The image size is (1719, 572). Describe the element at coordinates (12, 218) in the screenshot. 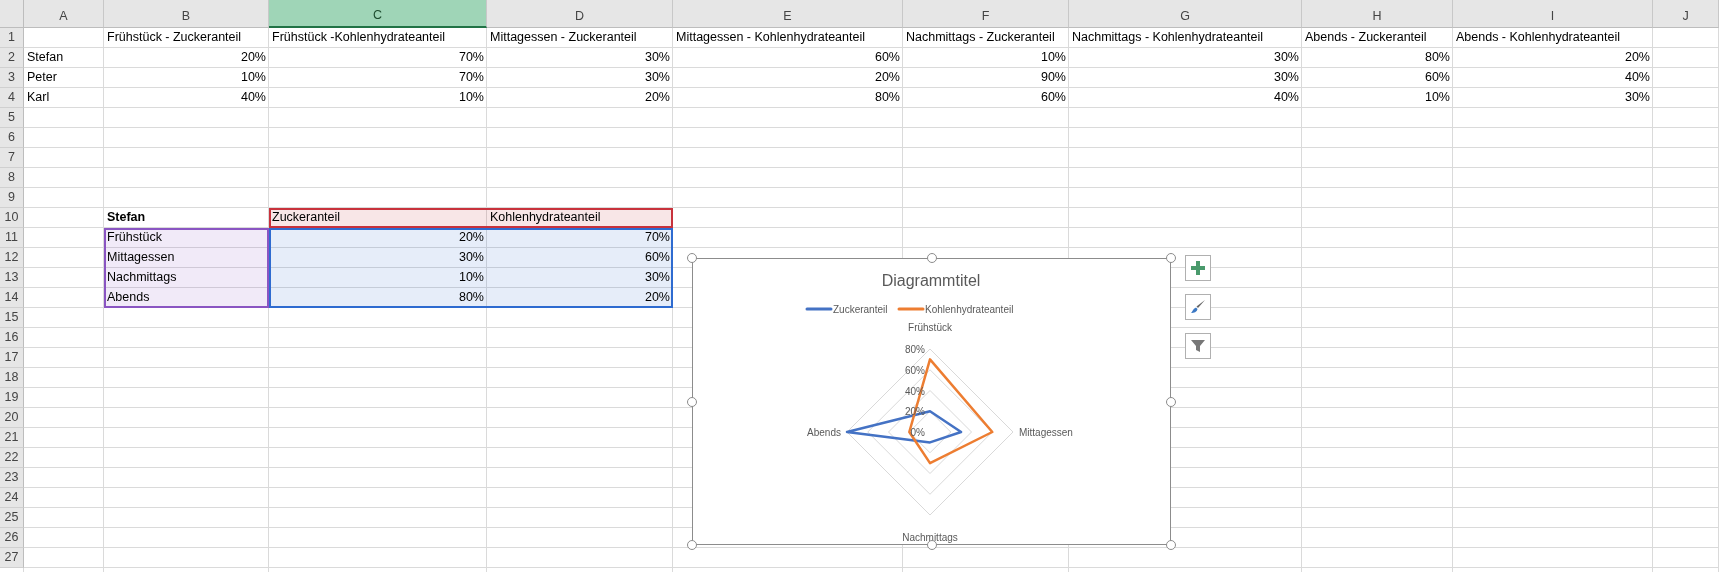

I see `row-header: 10` at that location.